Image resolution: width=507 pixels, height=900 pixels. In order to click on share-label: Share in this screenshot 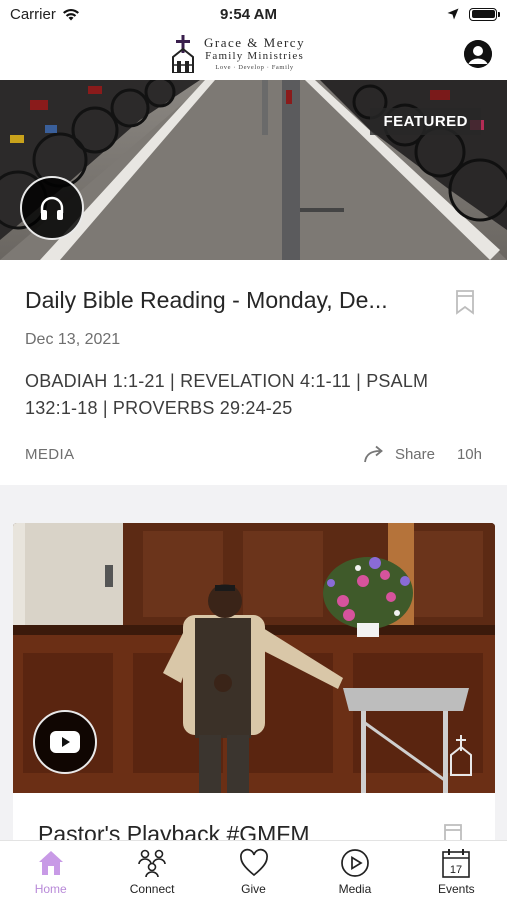, I will do `click(414, 454)`.